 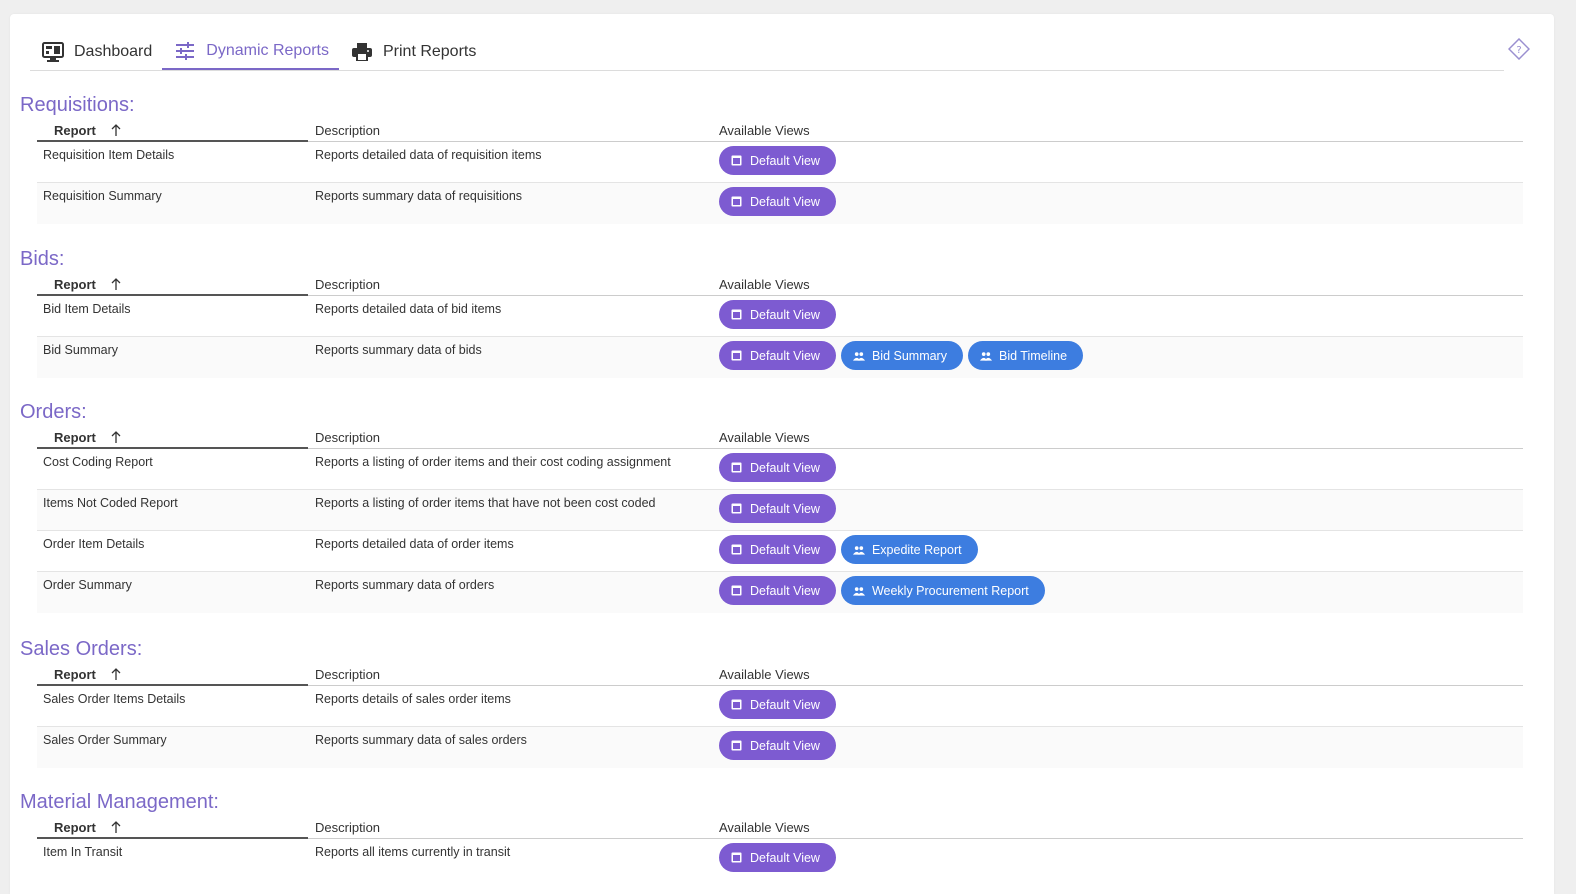 What do you see at coordinates (109, 155) in the screenshot?
I see `report-name: Requisition Item Details` at bounding box center [109, 155].